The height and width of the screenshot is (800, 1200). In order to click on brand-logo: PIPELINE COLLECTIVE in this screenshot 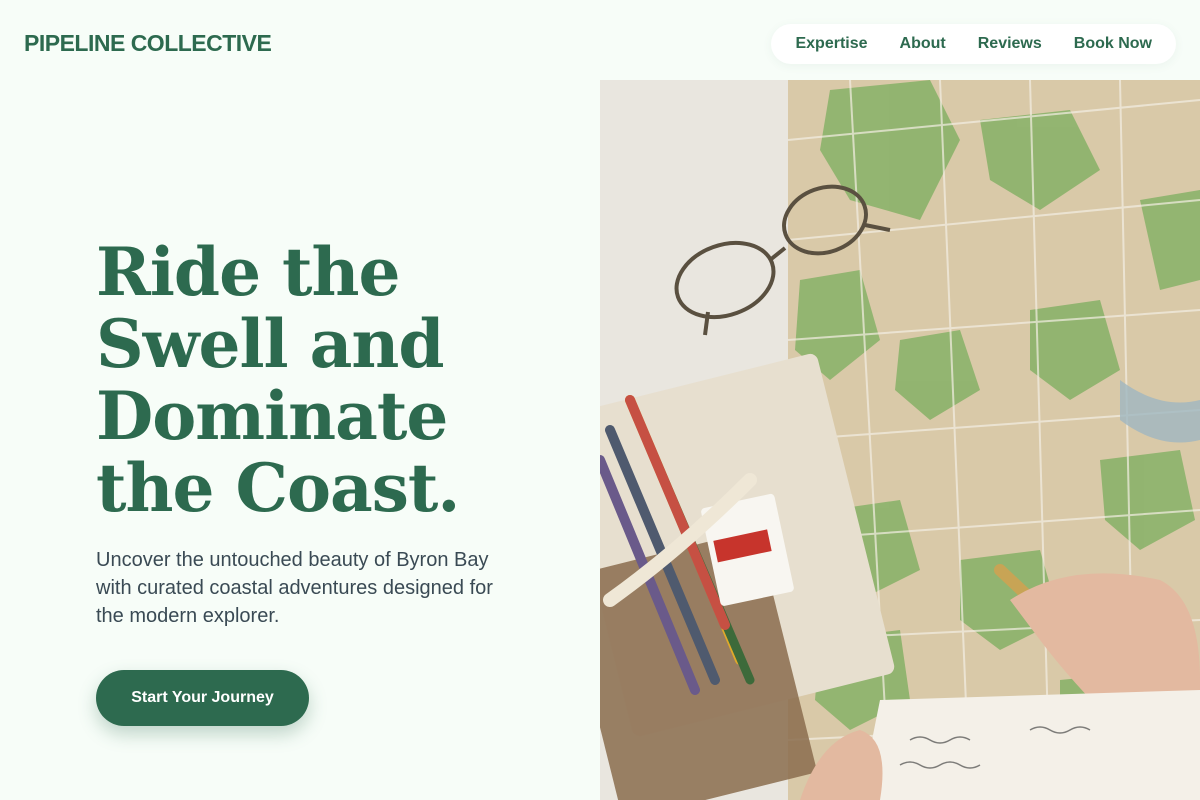, I will do `click(148, 43)`.